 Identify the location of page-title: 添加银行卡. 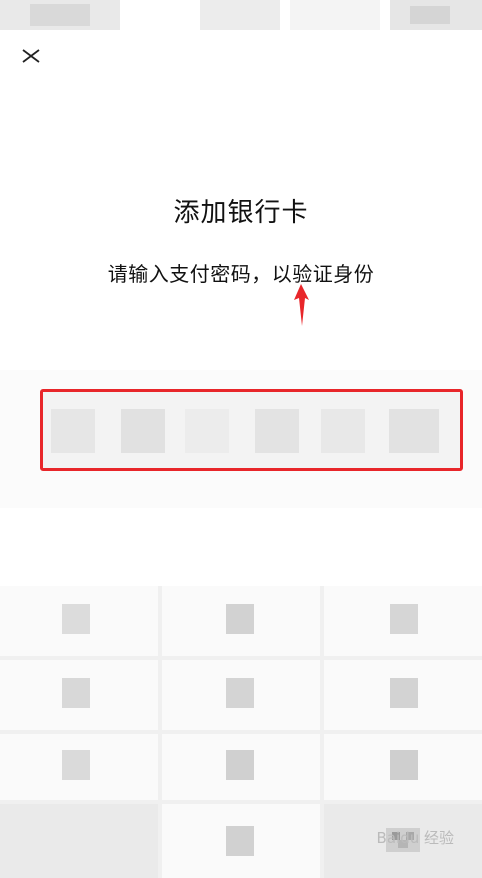
(241, 213).